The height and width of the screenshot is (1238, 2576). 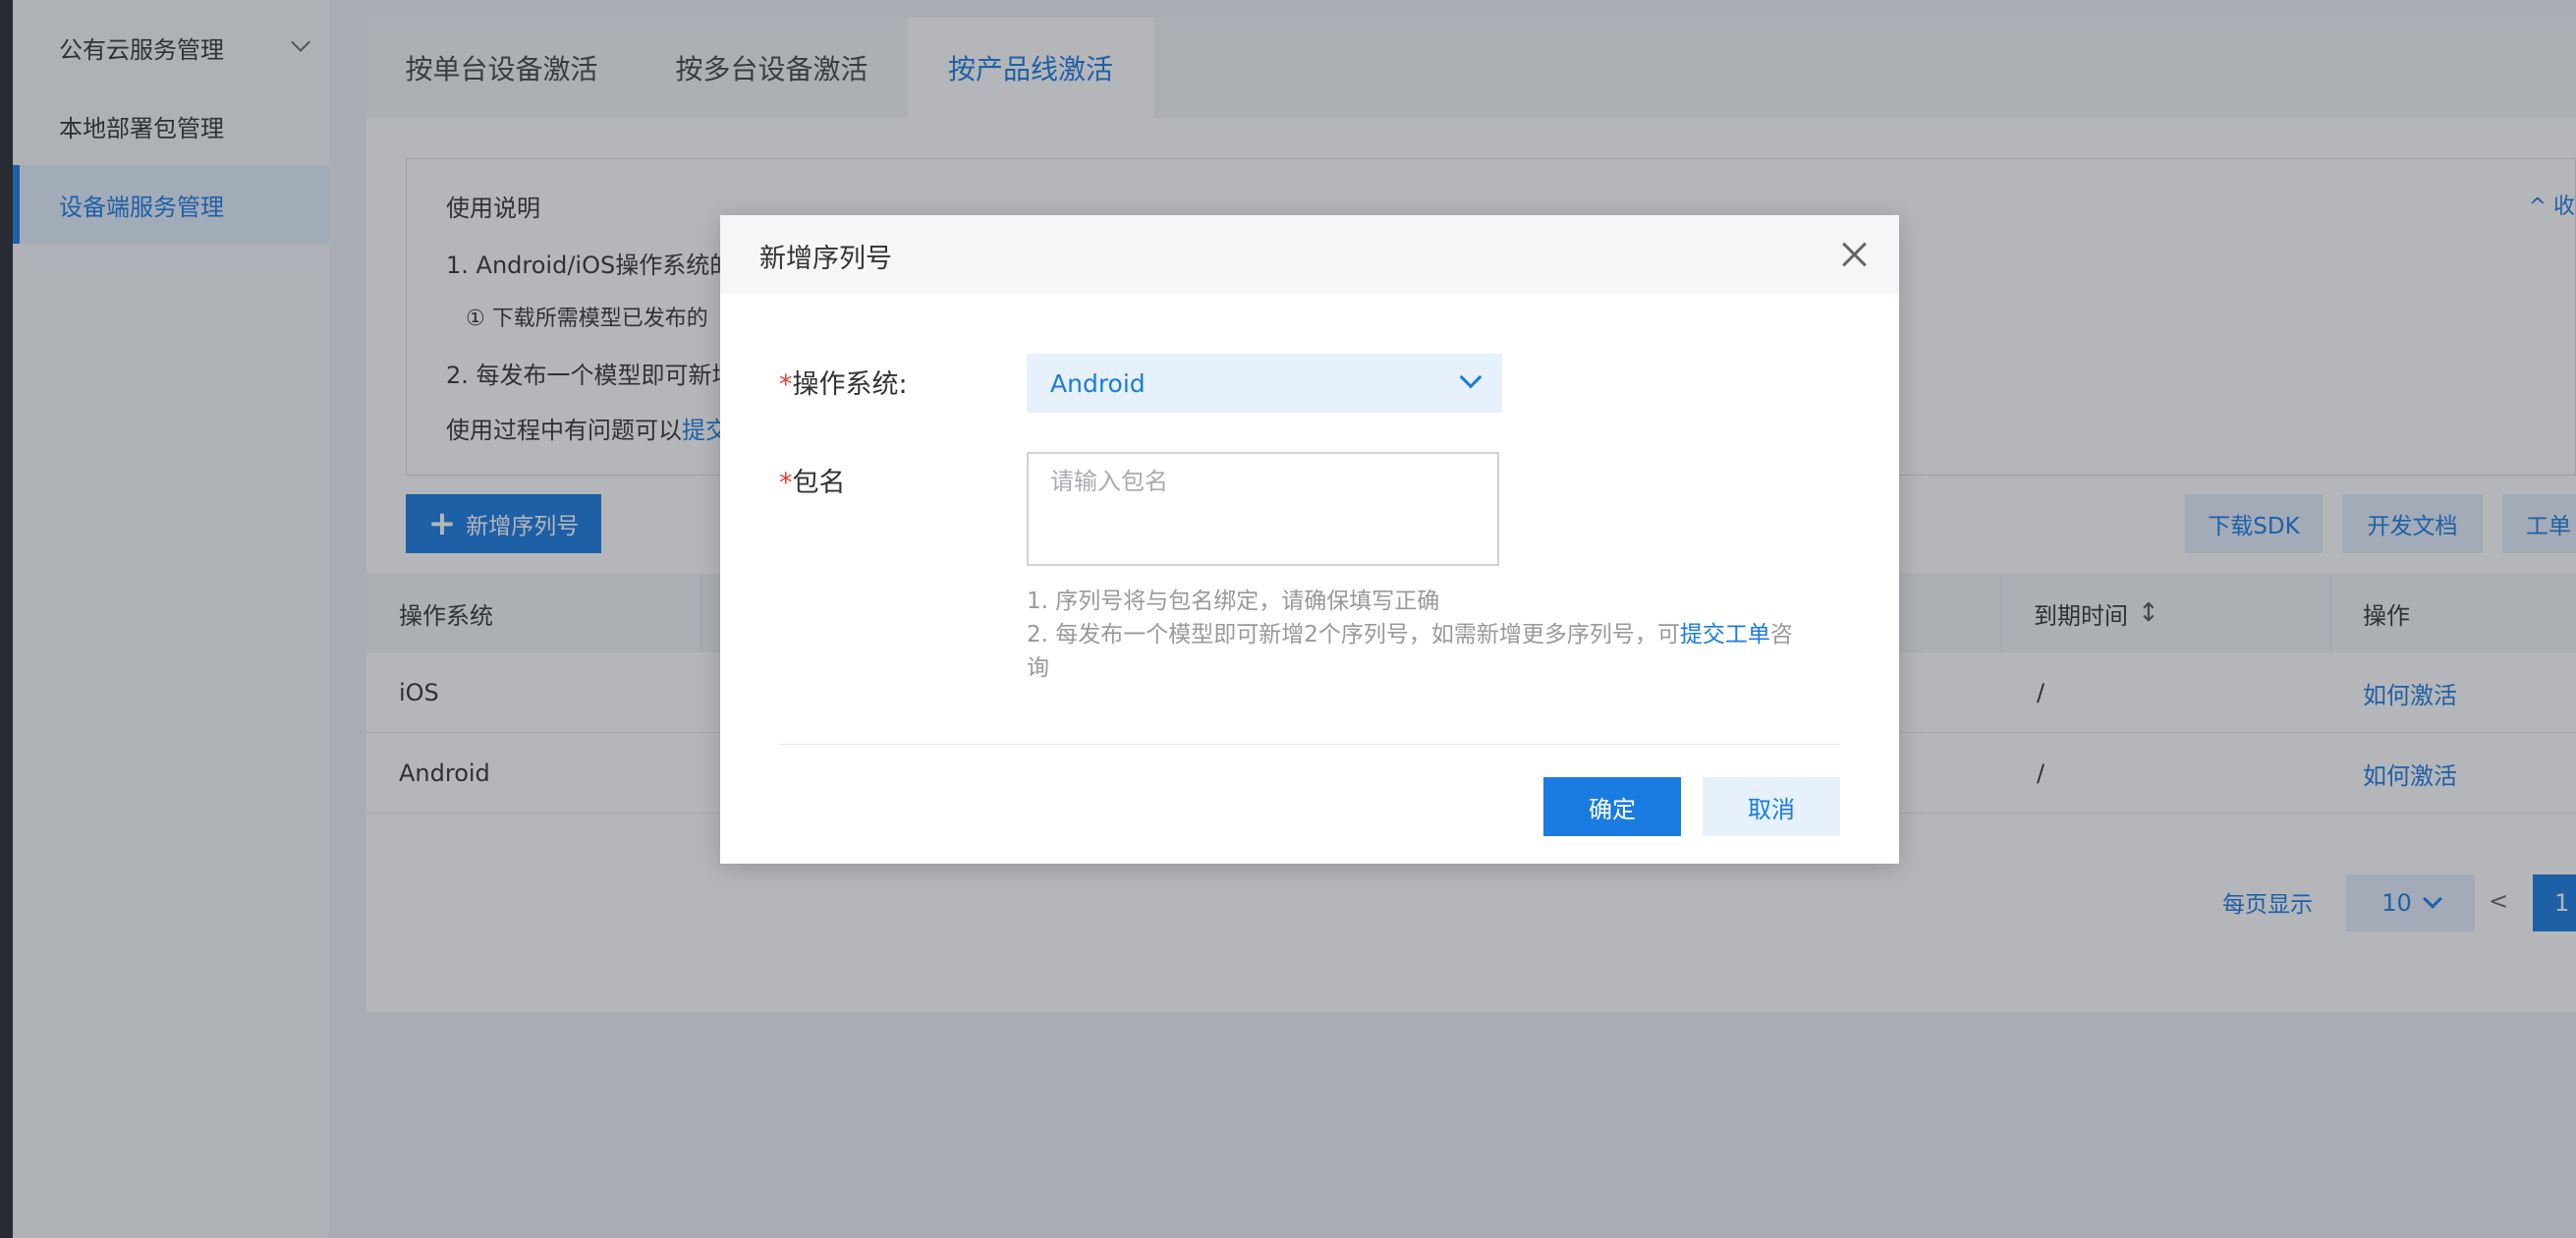 What do you see at coordinates (825, 259) in the screenshot?
I see `dialog-title: 新增序列号` at bounding box center [825, 259].